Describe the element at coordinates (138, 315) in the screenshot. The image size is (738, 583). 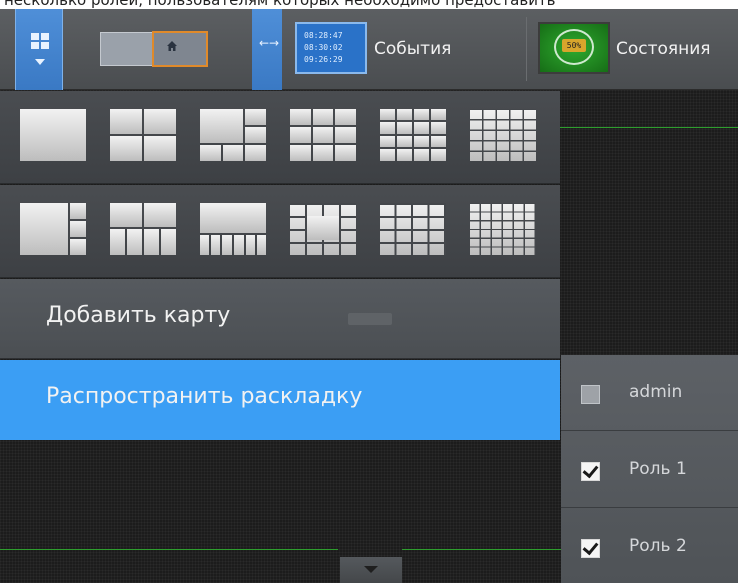
I see `add-map-label: Добавить карту` at that location.